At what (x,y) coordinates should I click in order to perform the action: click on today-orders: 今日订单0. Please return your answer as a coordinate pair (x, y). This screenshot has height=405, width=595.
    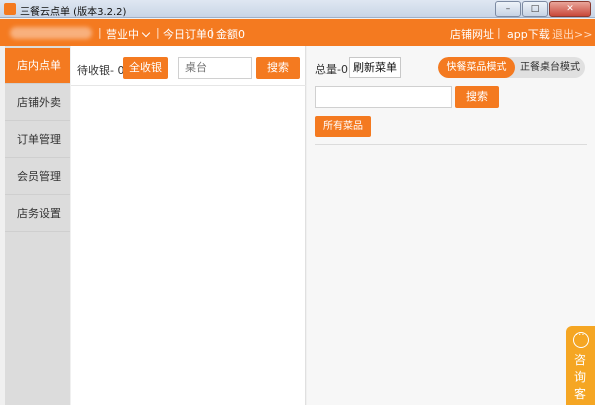
    Looking at the image, I should click on (188, 34).